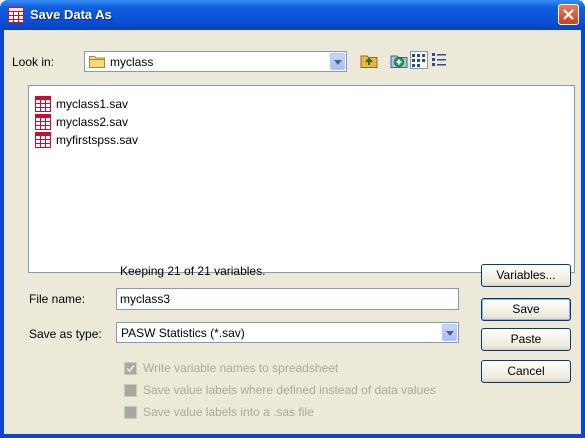 This screenshot has width=585, height=438. What do you see at coordinates (92, 104) in the screenshot?
I see `file-name: myclass1.sav` at bounding box center [92, 104].